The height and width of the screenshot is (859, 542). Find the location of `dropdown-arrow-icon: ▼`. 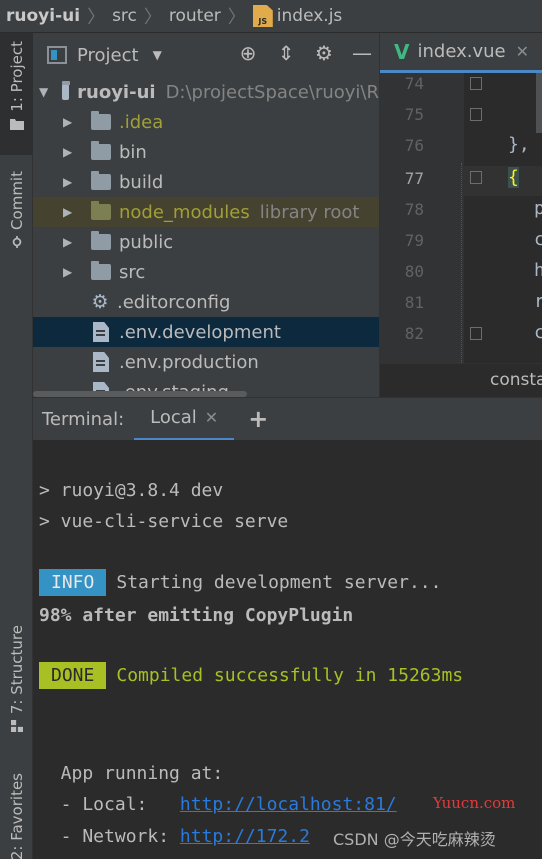

dropdown-arrow-icon: ▼ is located at coordinates (157, 55).